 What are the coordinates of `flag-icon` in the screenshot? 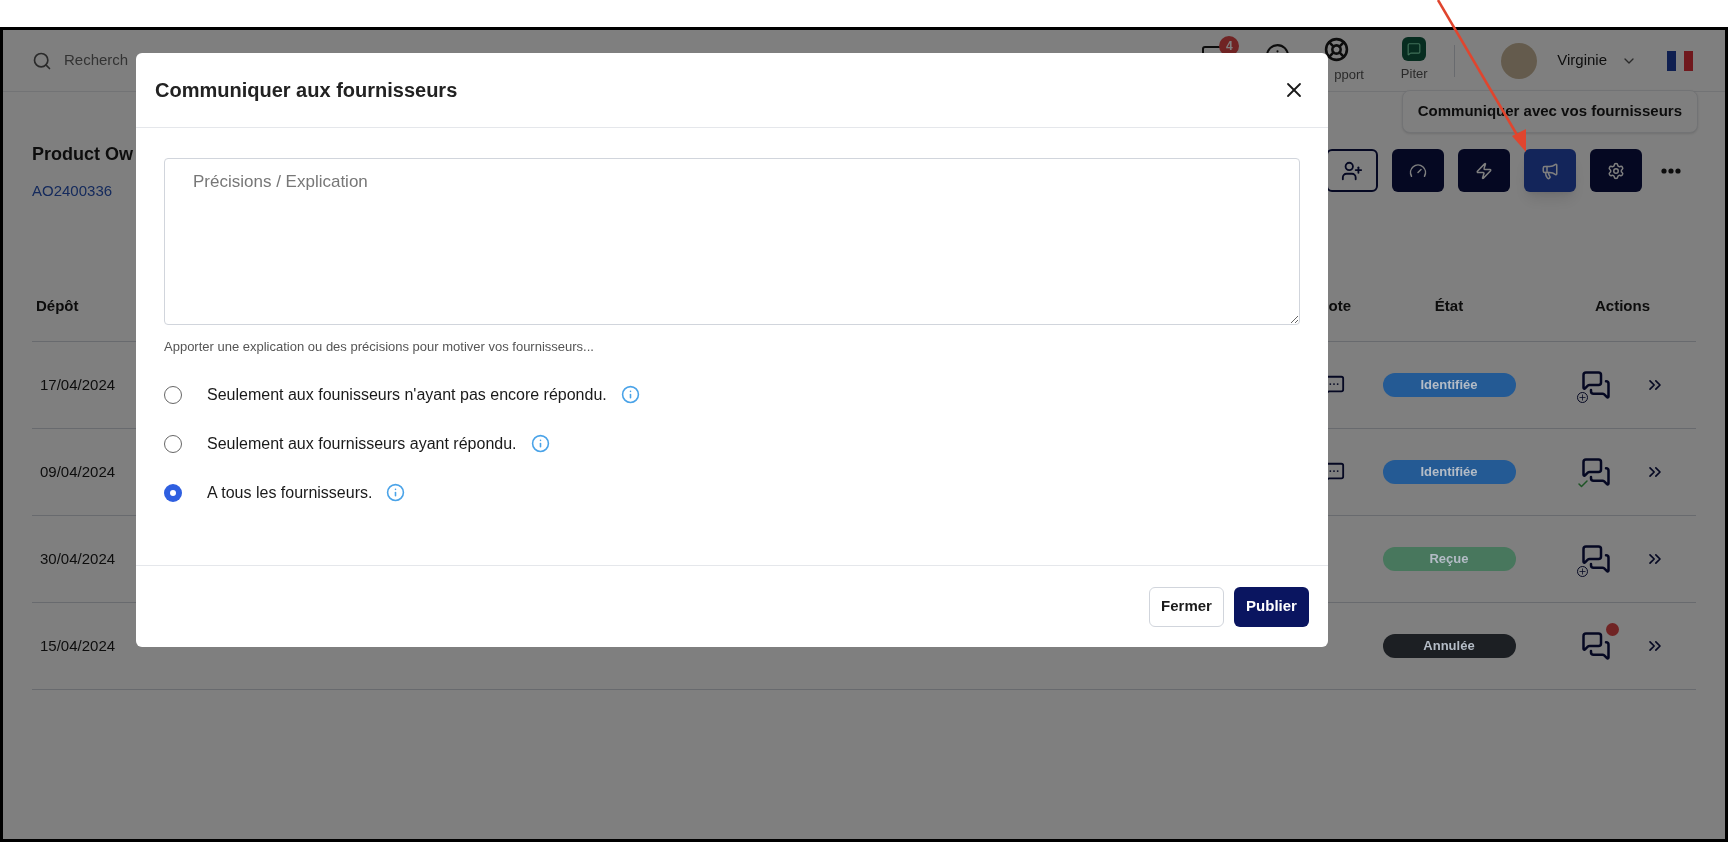 It's located at (1680, 60).